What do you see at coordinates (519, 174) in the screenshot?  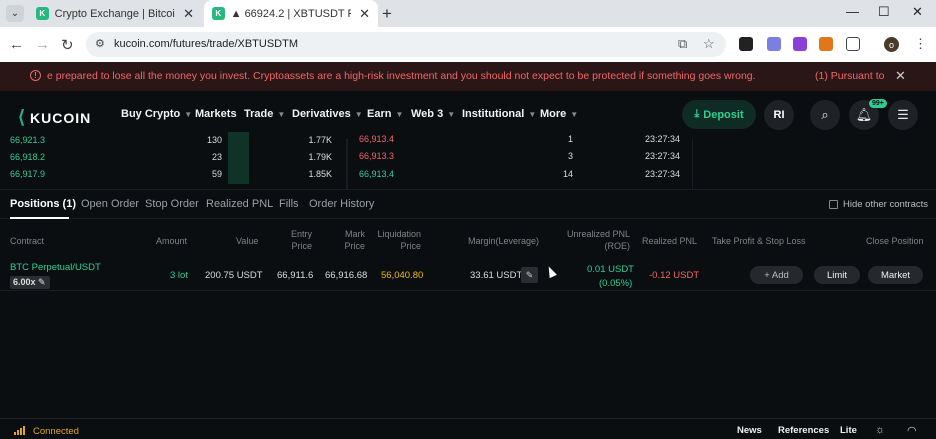 I see `trade-row: 66,913.4 14 23:27:34` at bounding box center [519, 174].